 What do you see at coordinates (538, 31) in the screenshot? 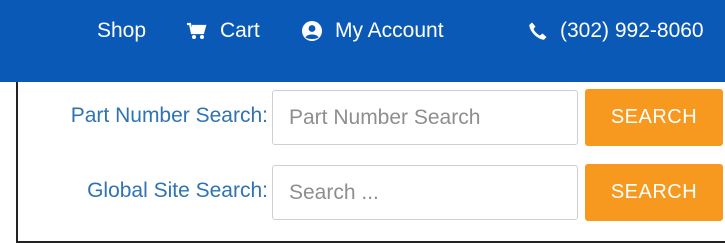
I see `phone-icon` at bounding box center [538, 31].